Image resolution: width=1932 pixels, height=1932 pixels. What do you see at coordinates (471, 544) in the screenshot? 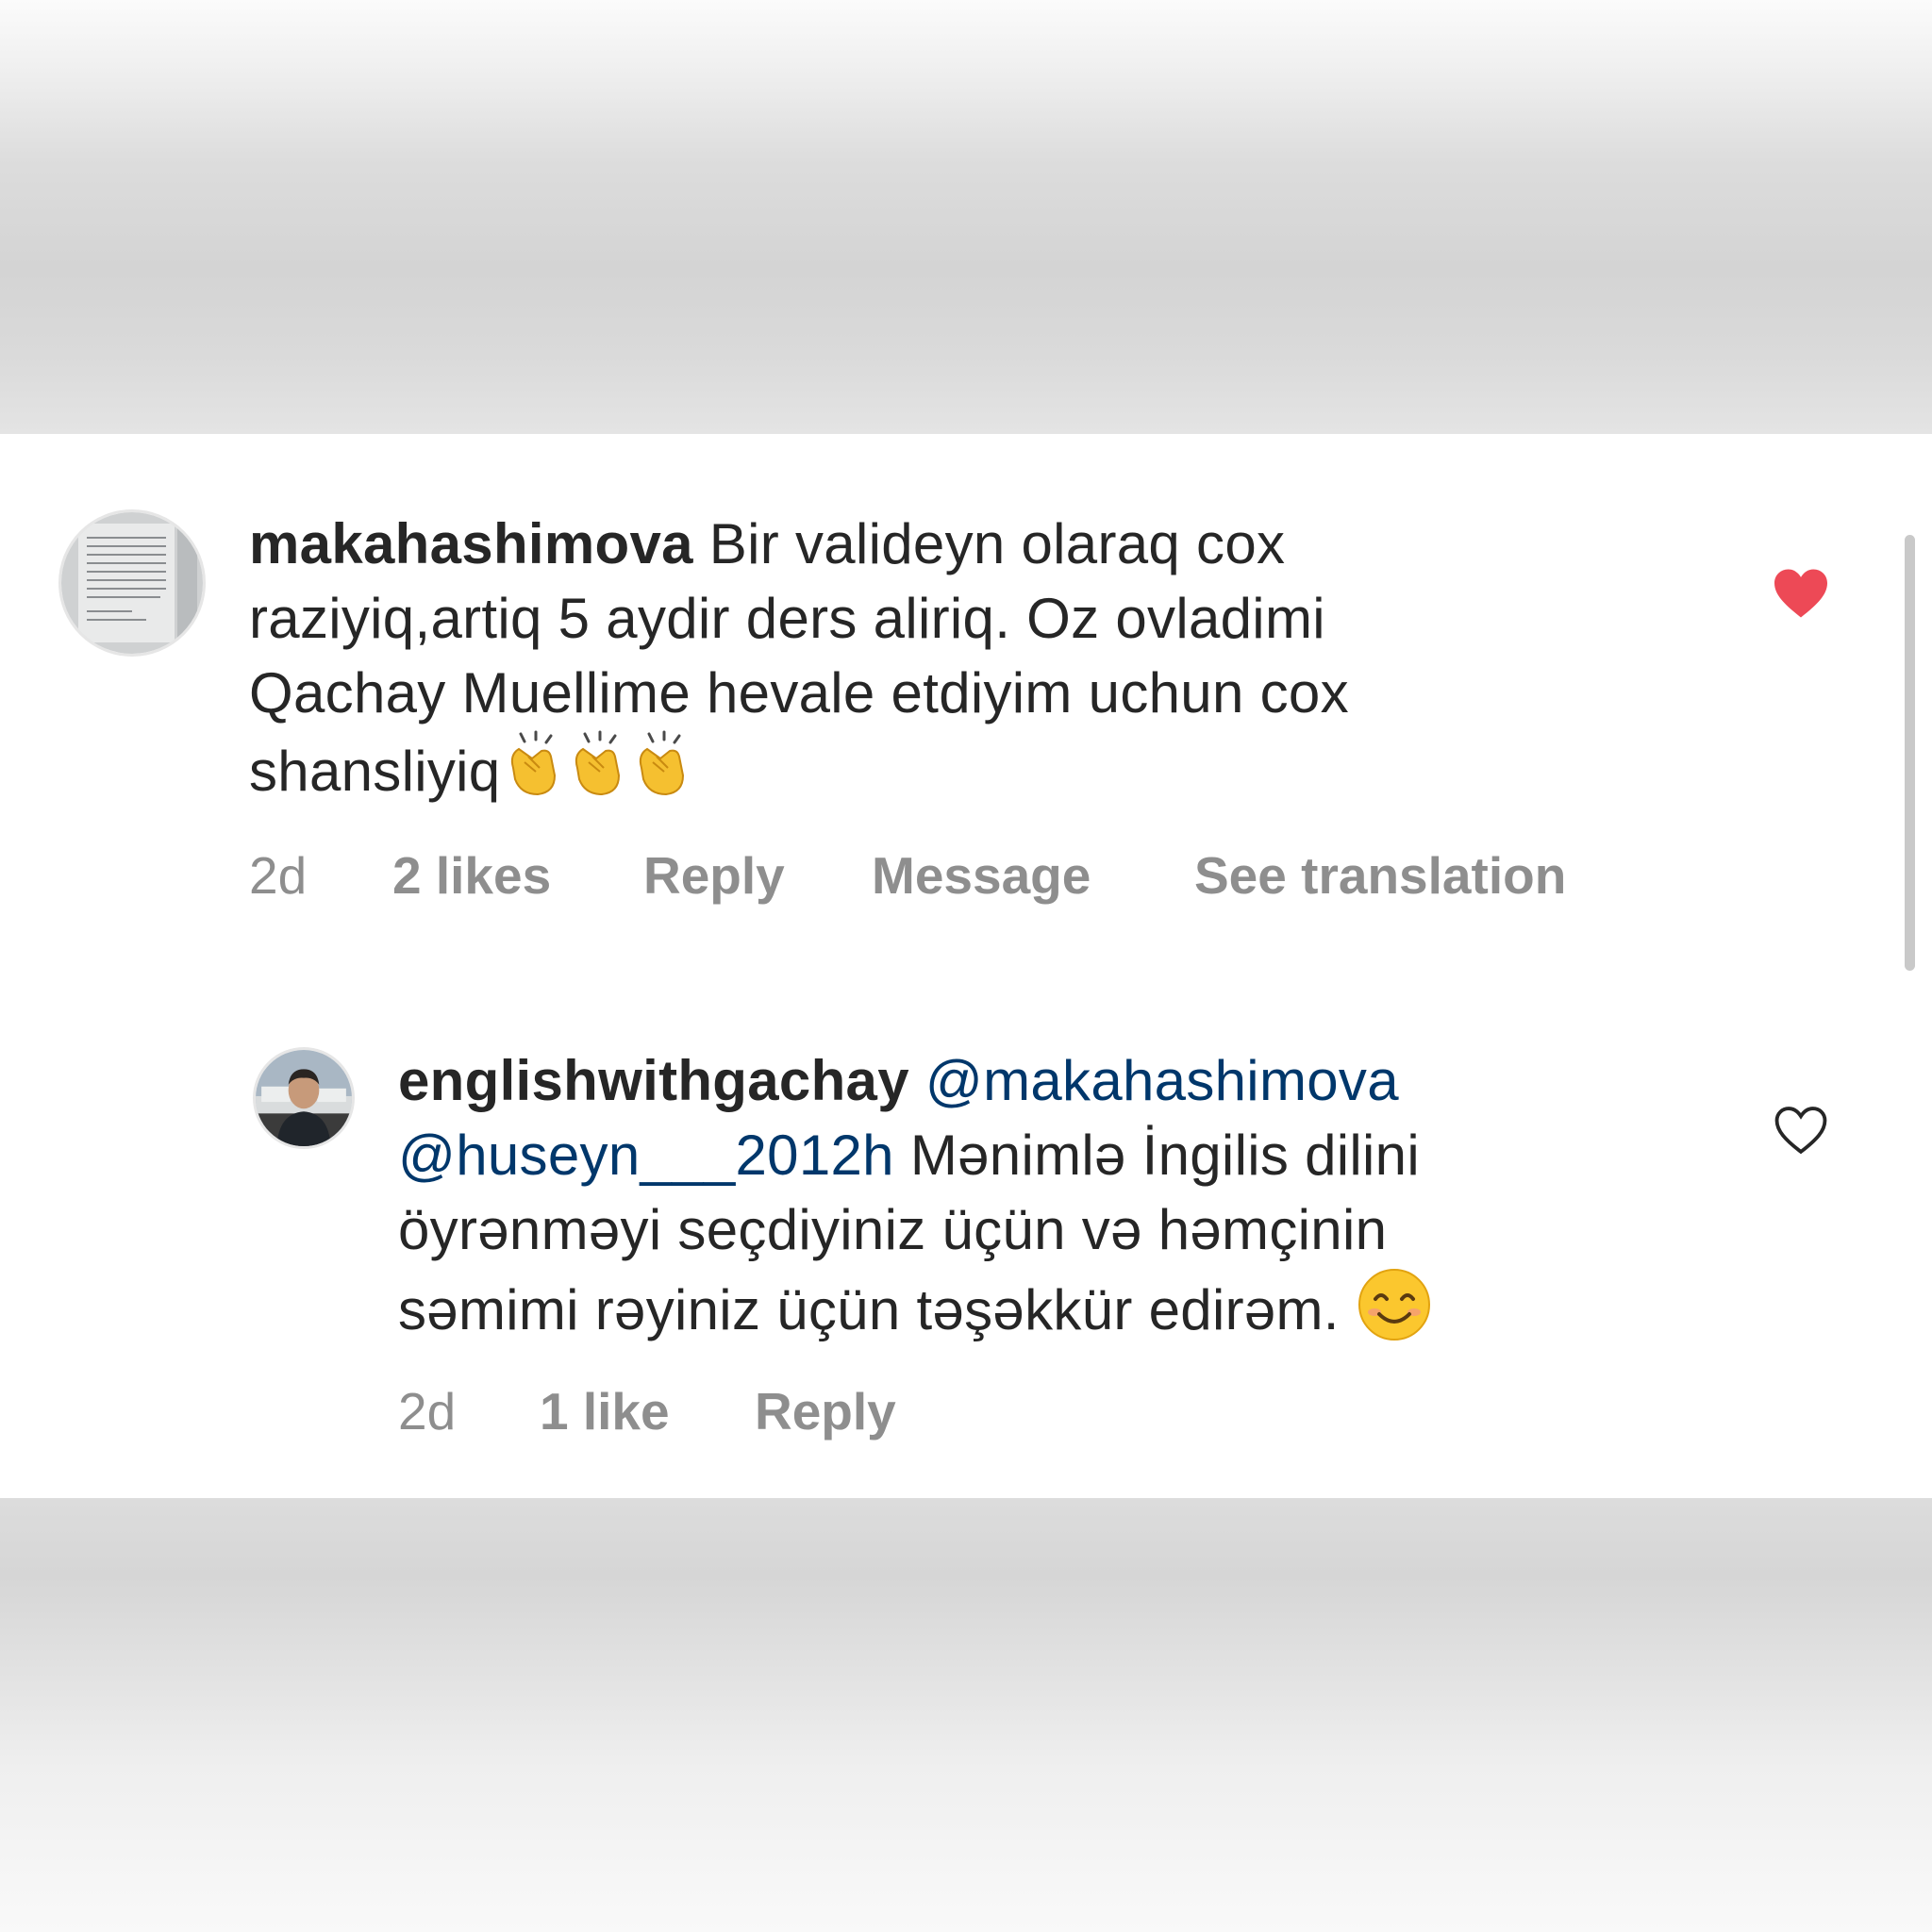
I see `comment-username: makahashimova` at bounding box center [471, 544].